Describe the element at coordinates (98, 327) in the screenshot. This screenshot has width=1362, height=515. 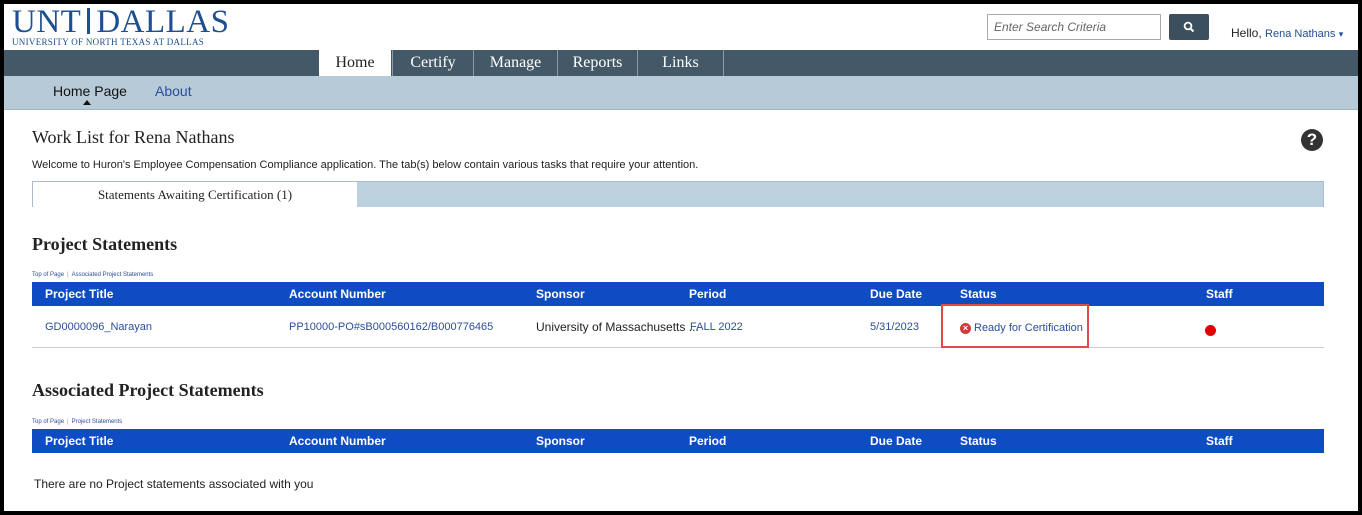
I see `project-title-link: GD0000096_Narayan` at that location.